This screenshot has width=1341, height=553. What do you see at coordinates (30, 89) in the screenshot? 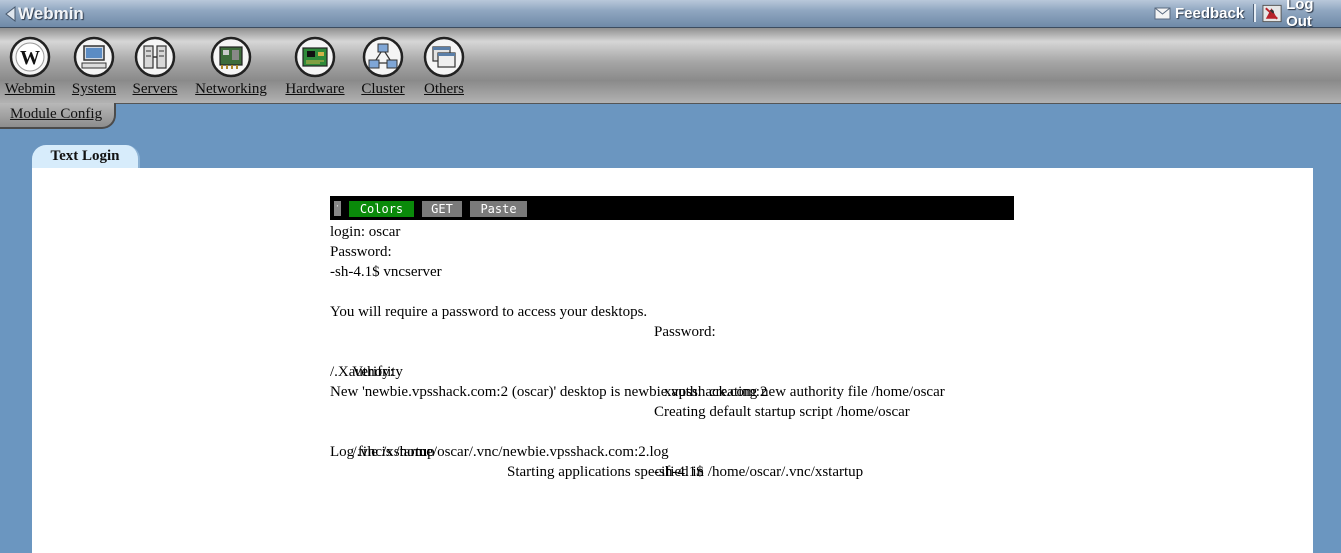
I see `category-label: Webmin` at bounding box center [30, 89].